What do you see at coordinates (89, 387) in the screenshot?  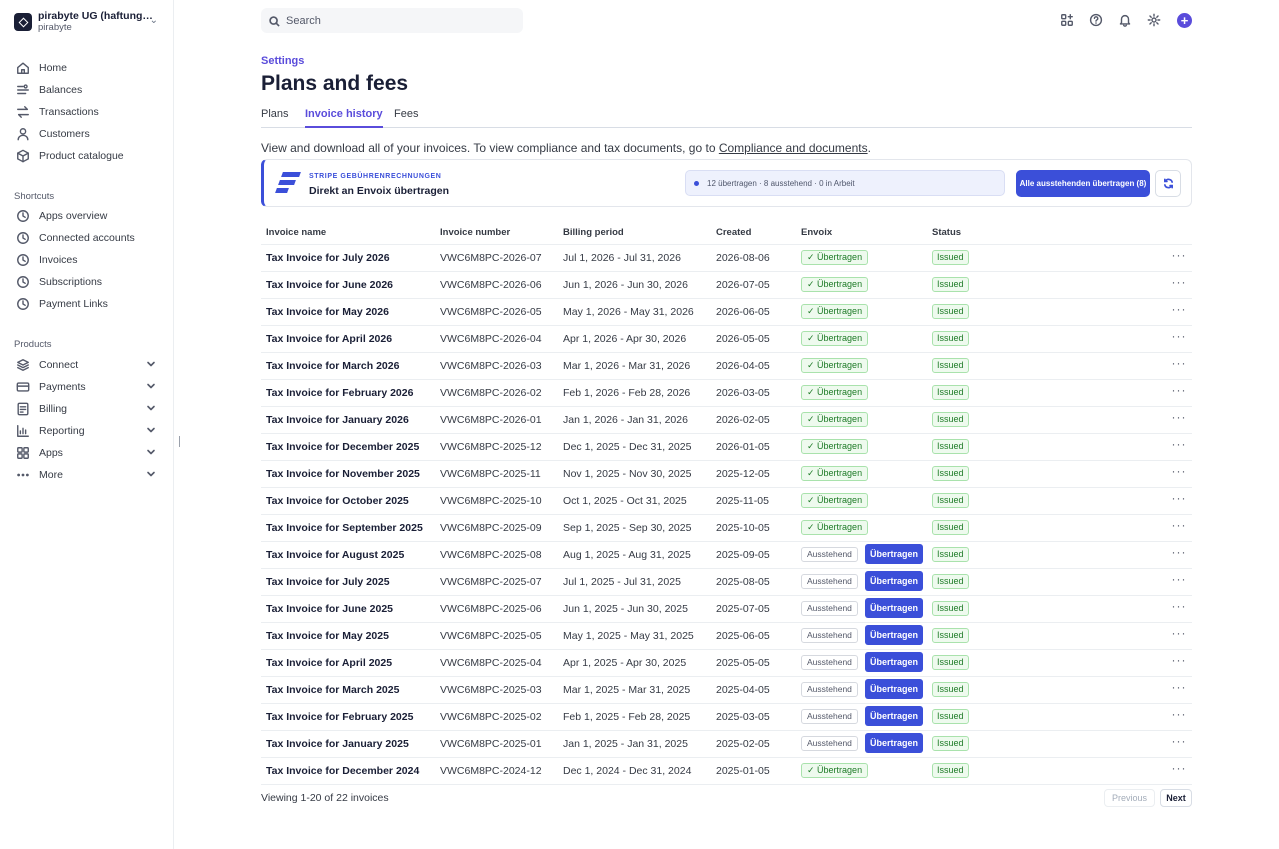 I see `product-payments: Payments` at bounding box center [89, 387].